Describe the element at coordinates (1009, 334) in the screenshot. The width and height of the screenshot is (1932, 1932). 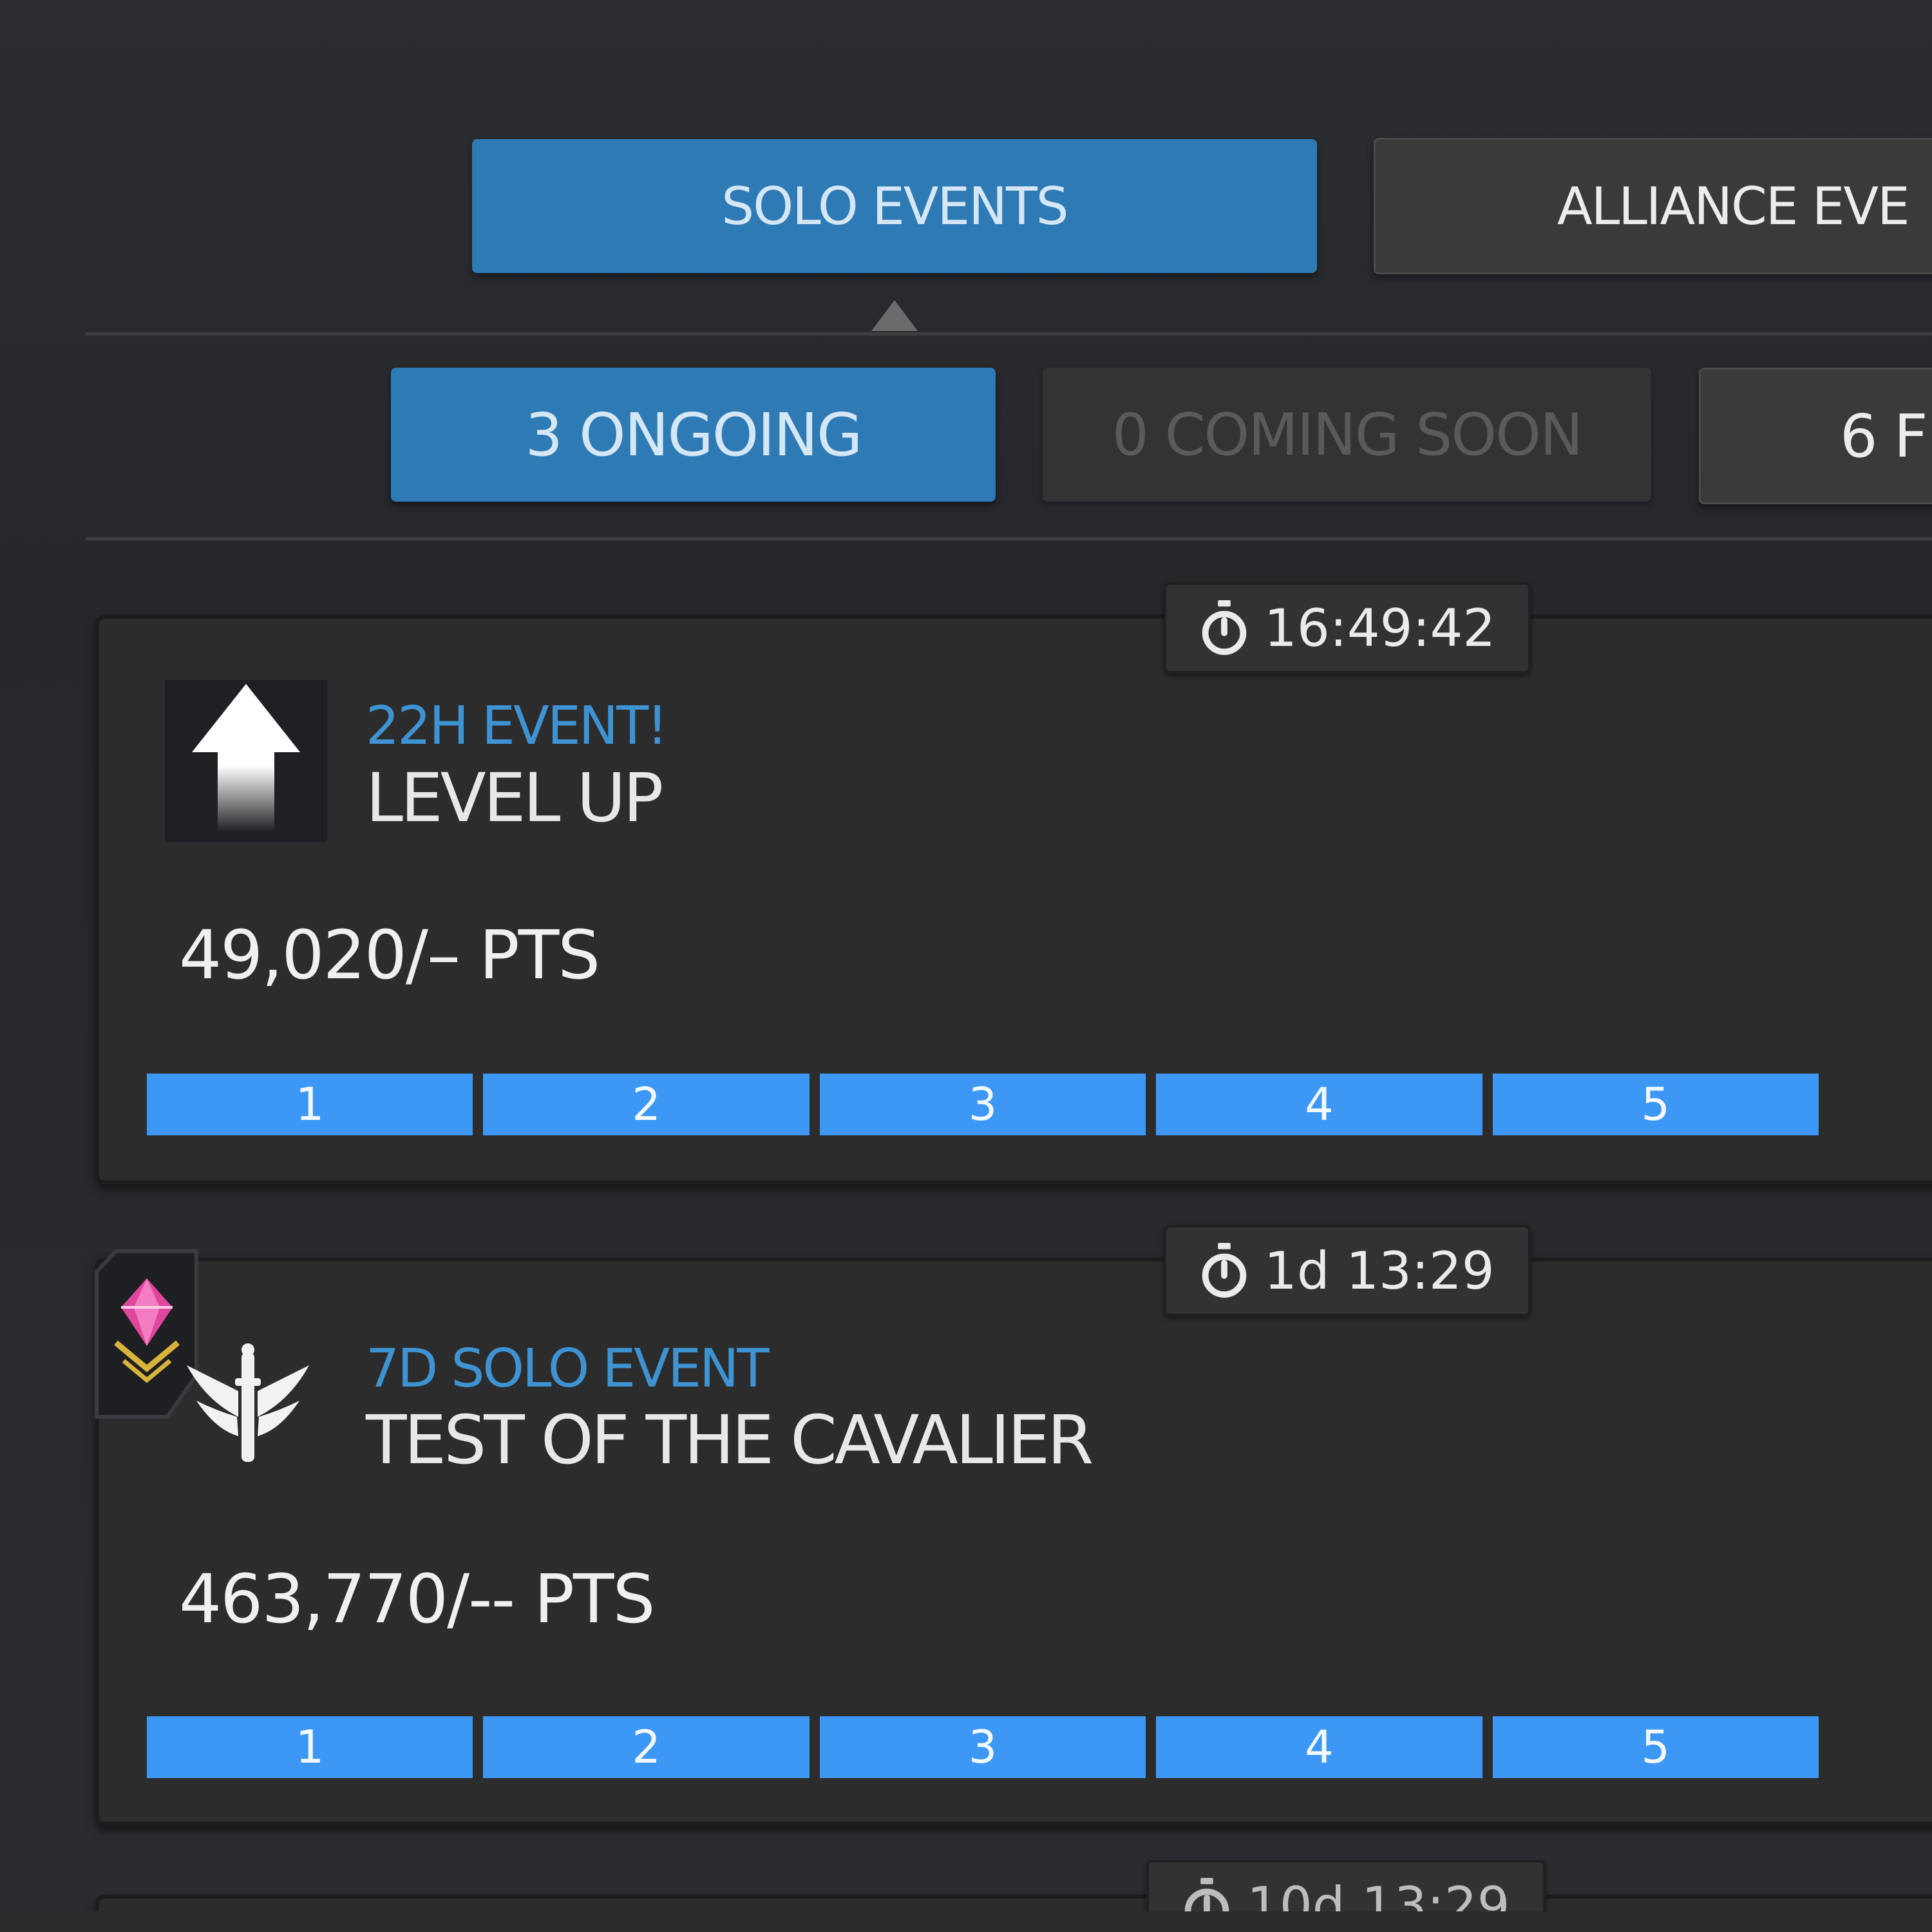
I see `divider-top` at that location.